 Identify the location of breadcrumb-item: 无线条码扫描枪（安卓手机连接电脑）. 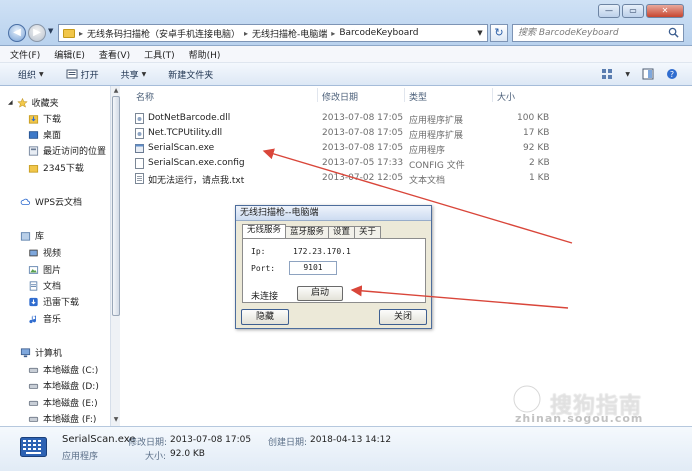
(163, 33).